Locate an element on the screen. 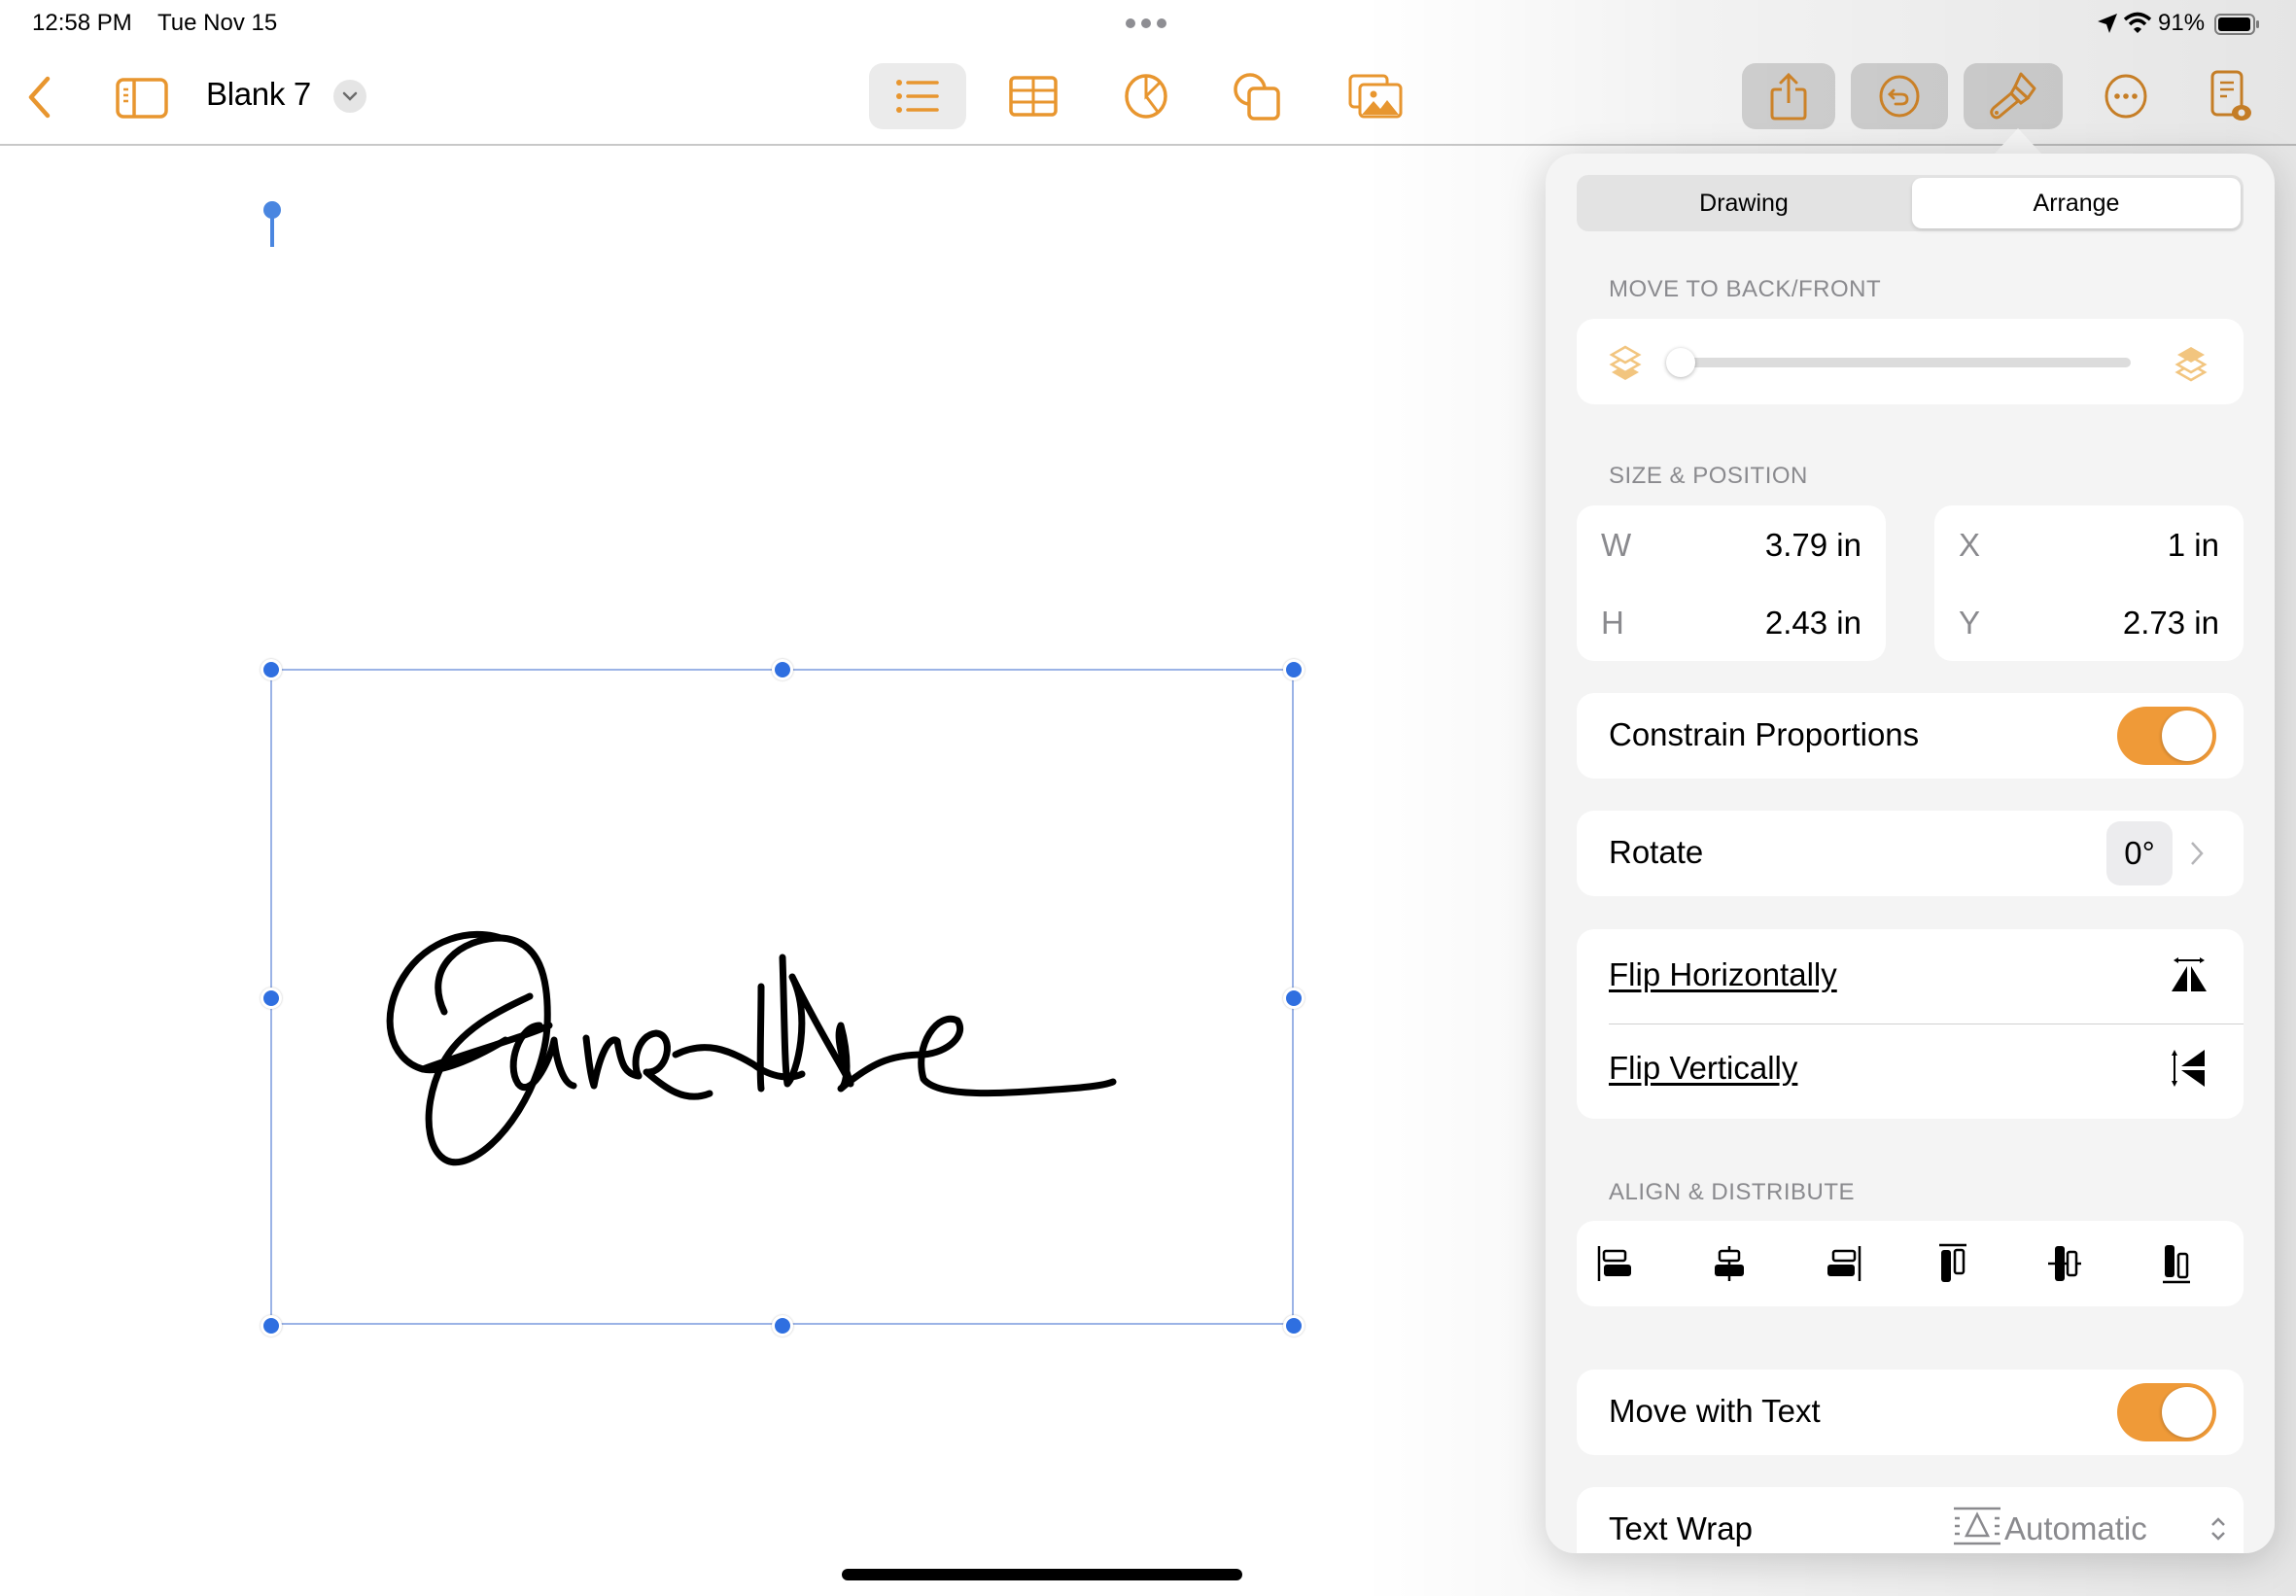  flip-horizontally-button: Flip Horizontally is located at coordinates (1723, 974).